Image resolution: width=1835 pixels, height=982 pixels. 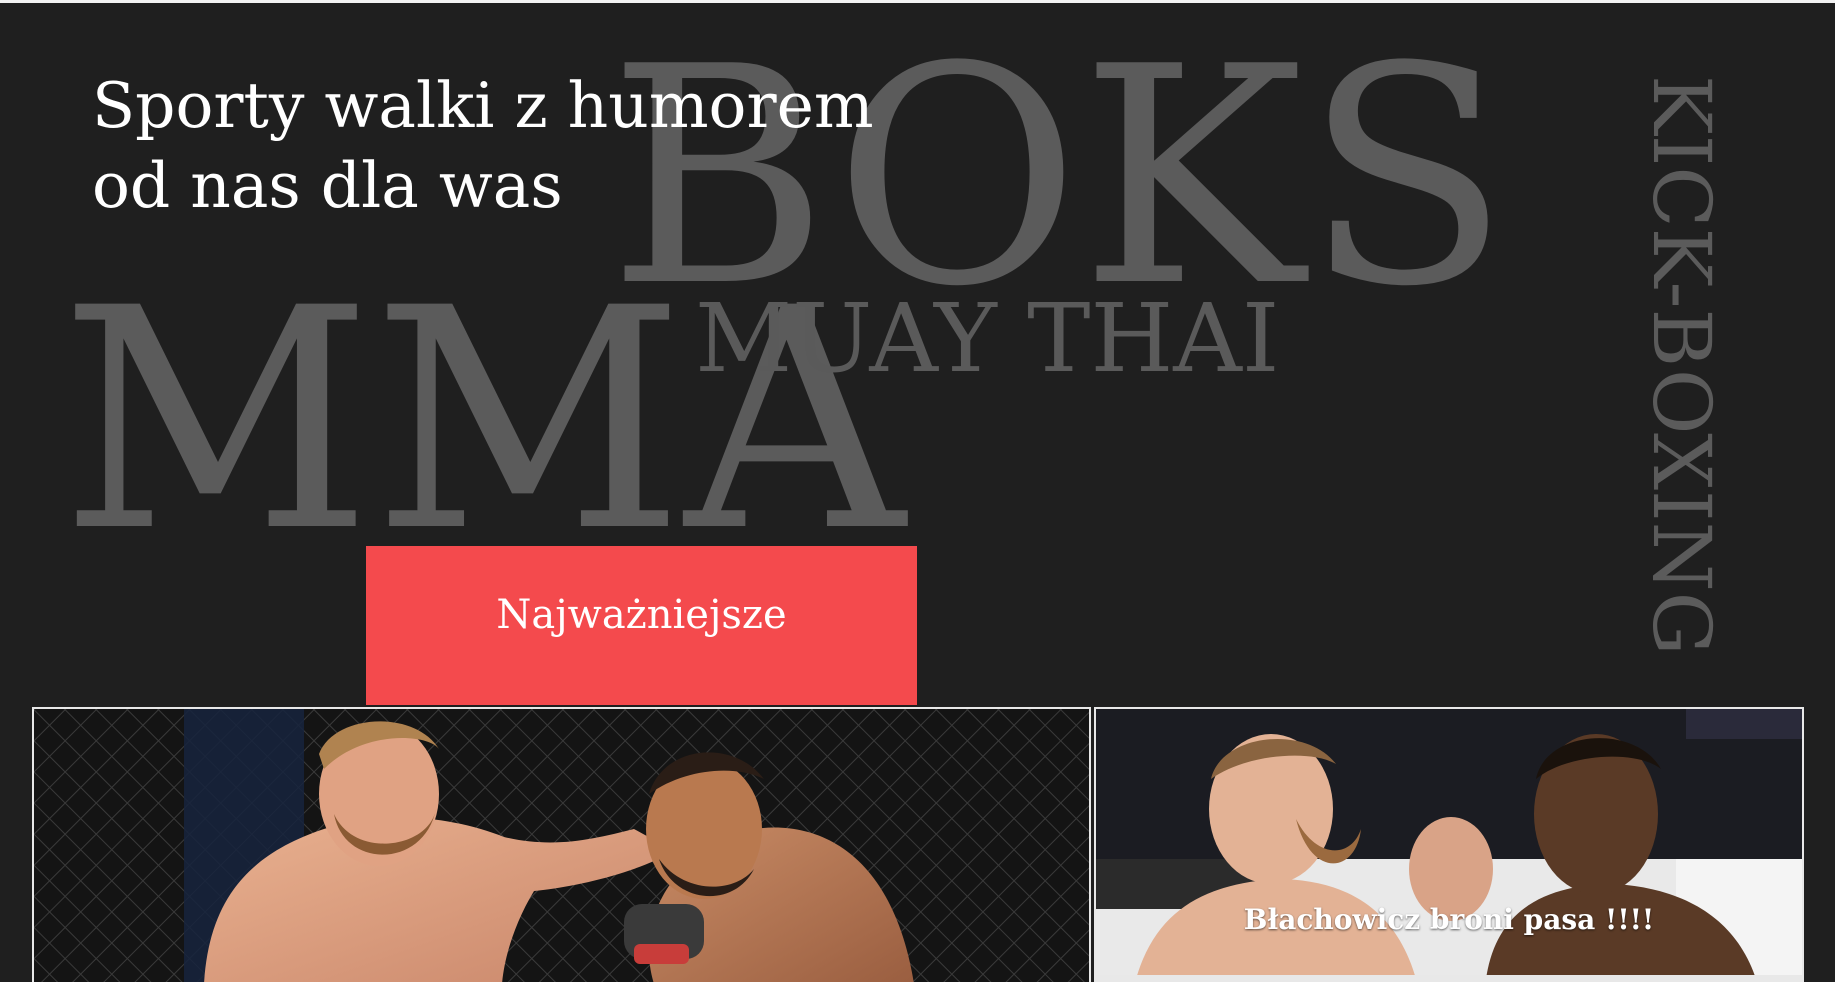 What do you see at coordinates (1449, 979) in the screenshot?
I see `photo-bottom-border` at bounding box center [1449, 979].